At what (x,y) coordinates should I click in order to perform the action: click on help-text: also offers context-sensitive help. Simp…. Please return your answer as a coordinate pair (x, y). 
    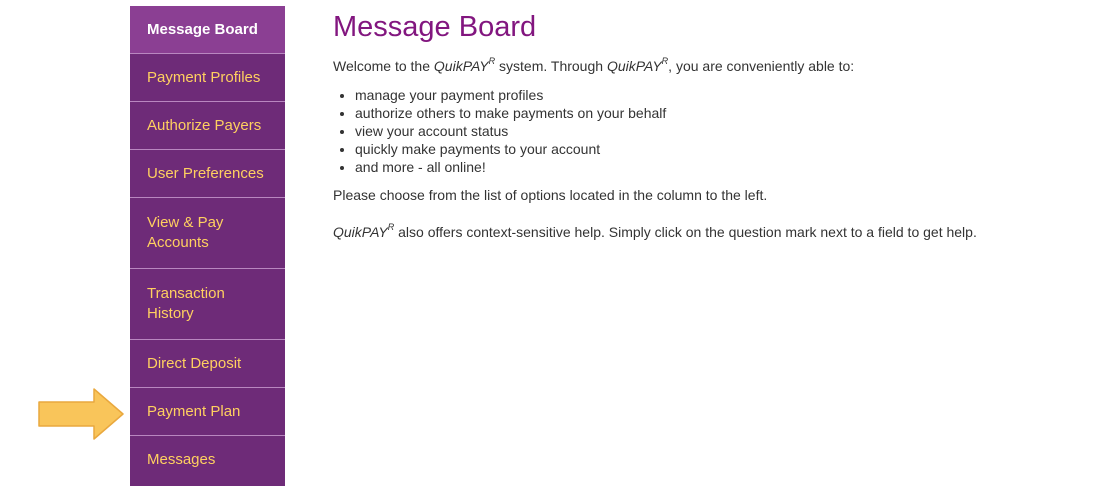
    Looking at the image, I should click on (685, 232).